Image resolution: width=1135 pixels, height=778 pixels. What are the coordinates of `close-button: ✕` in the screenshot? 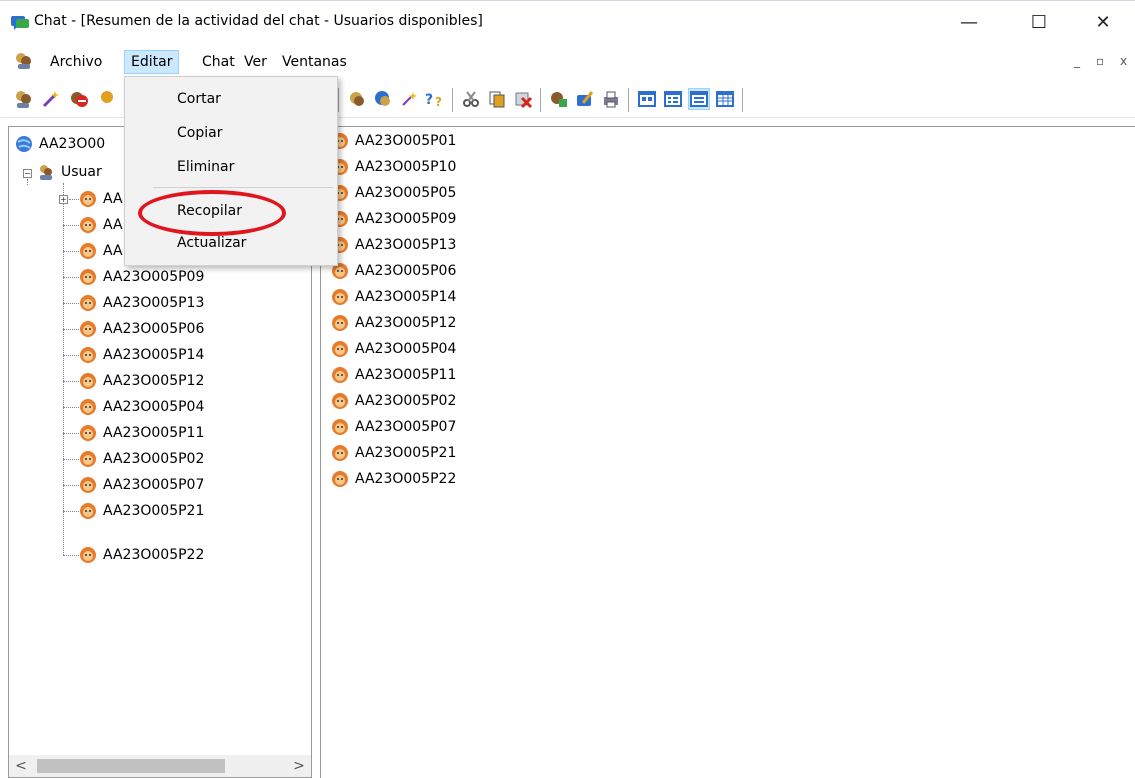 It's located at (1103, 22).